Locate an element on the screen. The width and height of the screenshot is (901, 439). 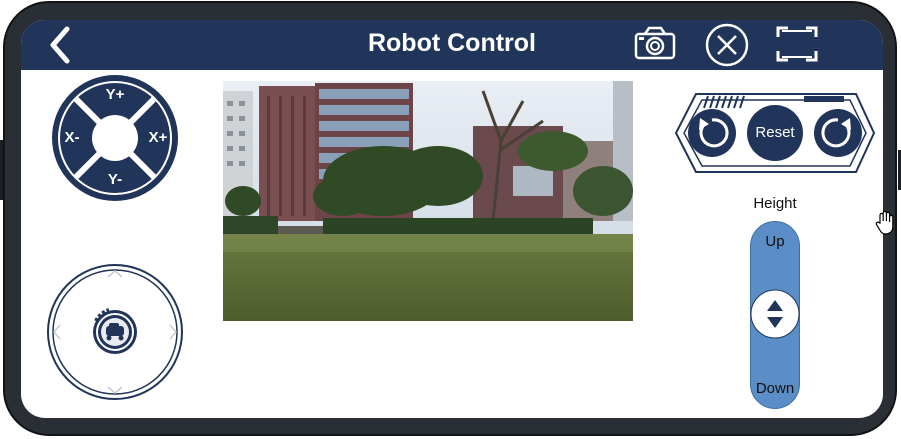
page-title: Robot Control is located at coordinates (451, 43).